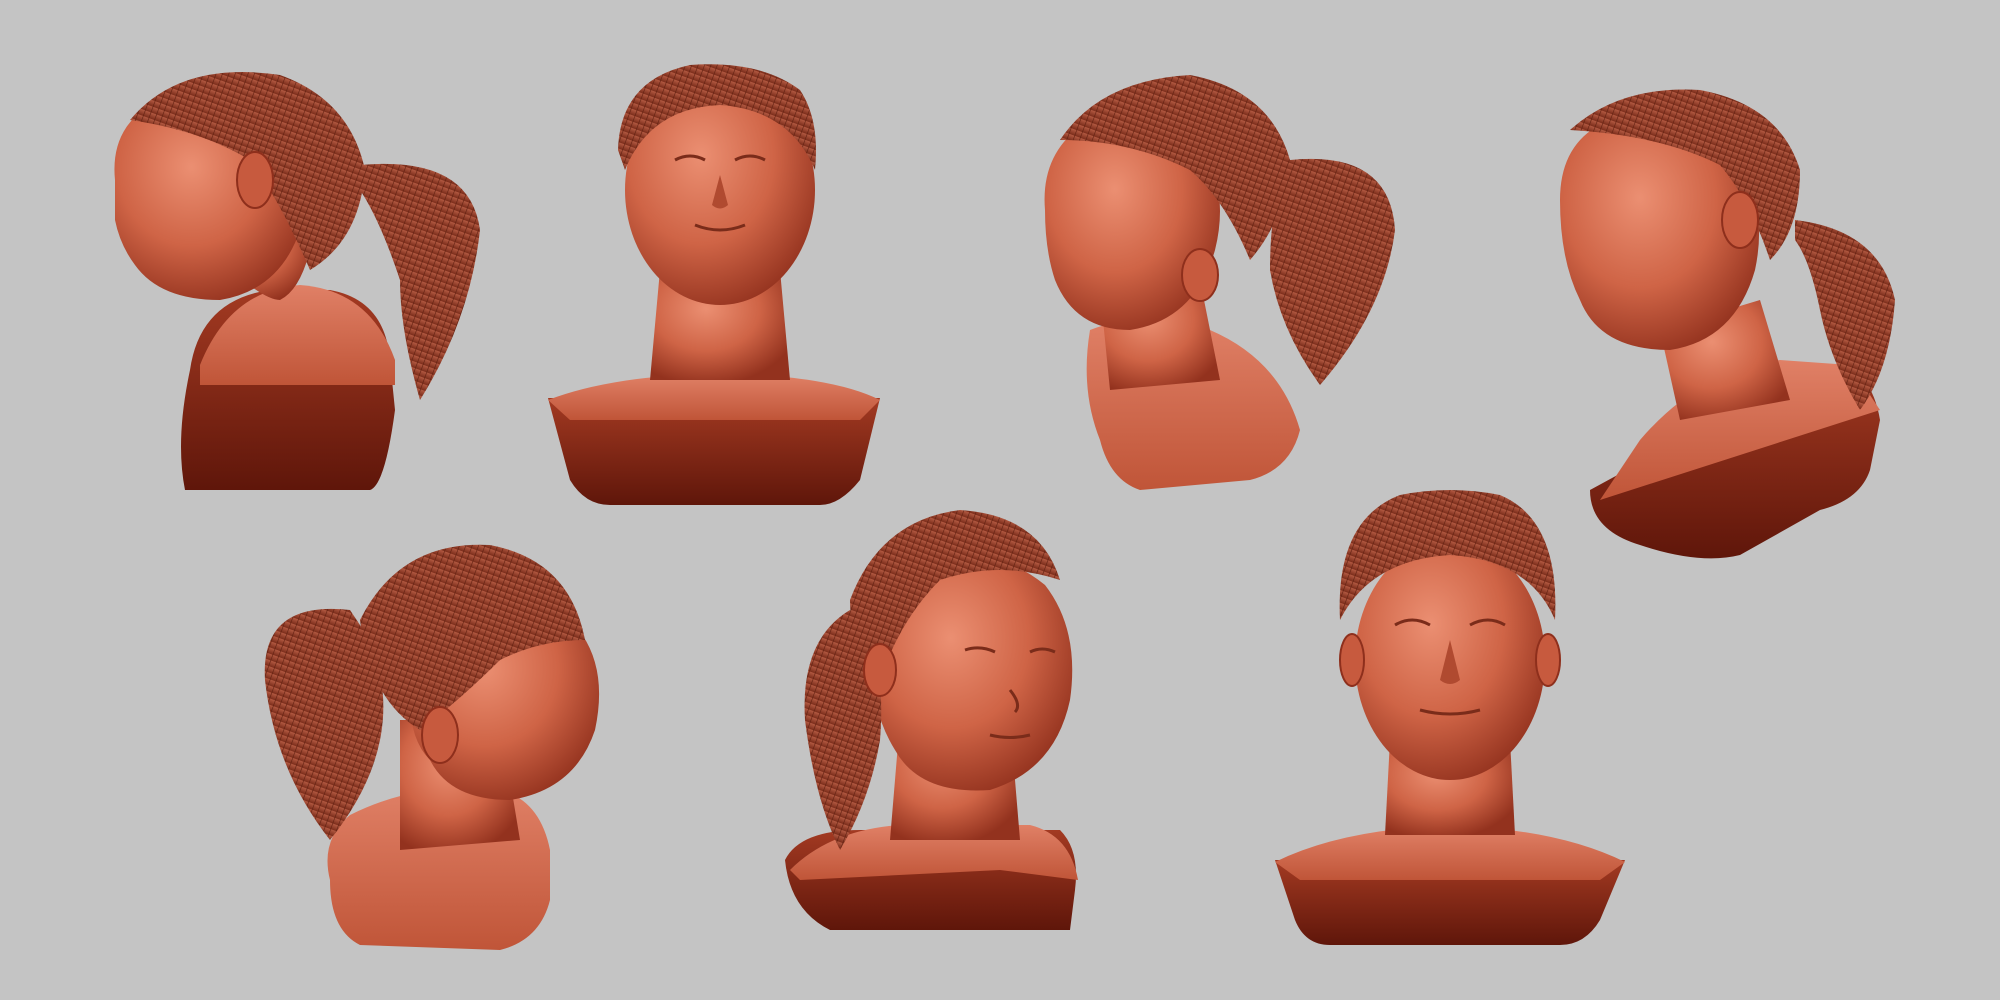  I want to click on bust-left-profile, so click(297, 281).